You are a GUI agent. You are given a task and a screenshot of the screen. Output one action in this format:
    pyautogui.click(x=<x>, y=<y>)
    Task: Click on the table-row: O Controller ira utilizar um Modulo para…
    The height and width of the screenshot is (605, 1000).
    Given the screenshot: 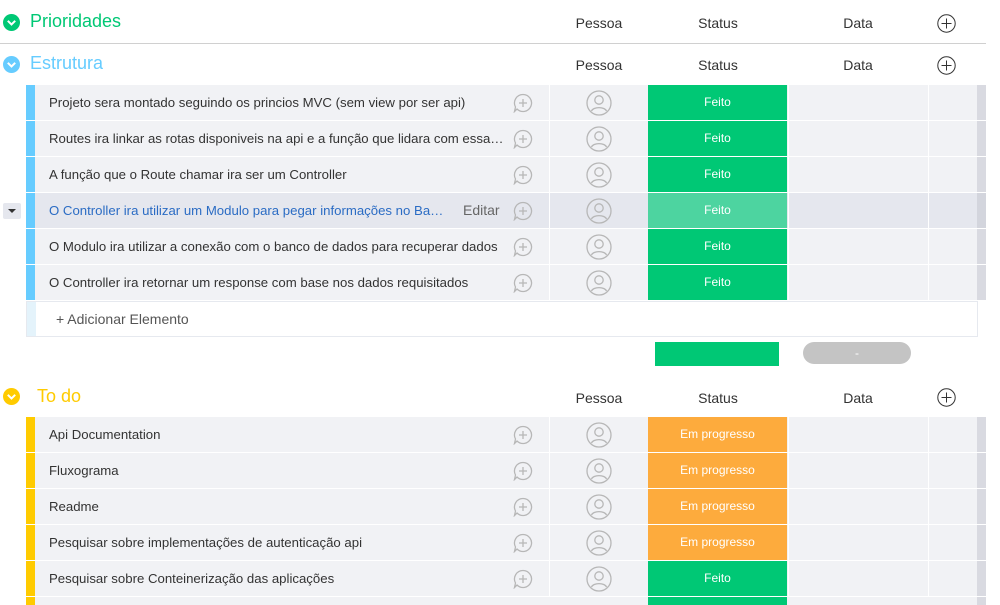 What is the action you would take?
    pyautogui.click(x=506, y=210)
    